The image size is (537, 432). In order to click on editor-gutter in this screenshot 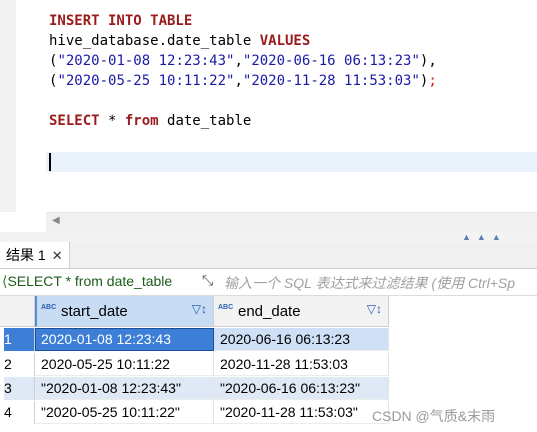, I will do `click(8, 106)`.